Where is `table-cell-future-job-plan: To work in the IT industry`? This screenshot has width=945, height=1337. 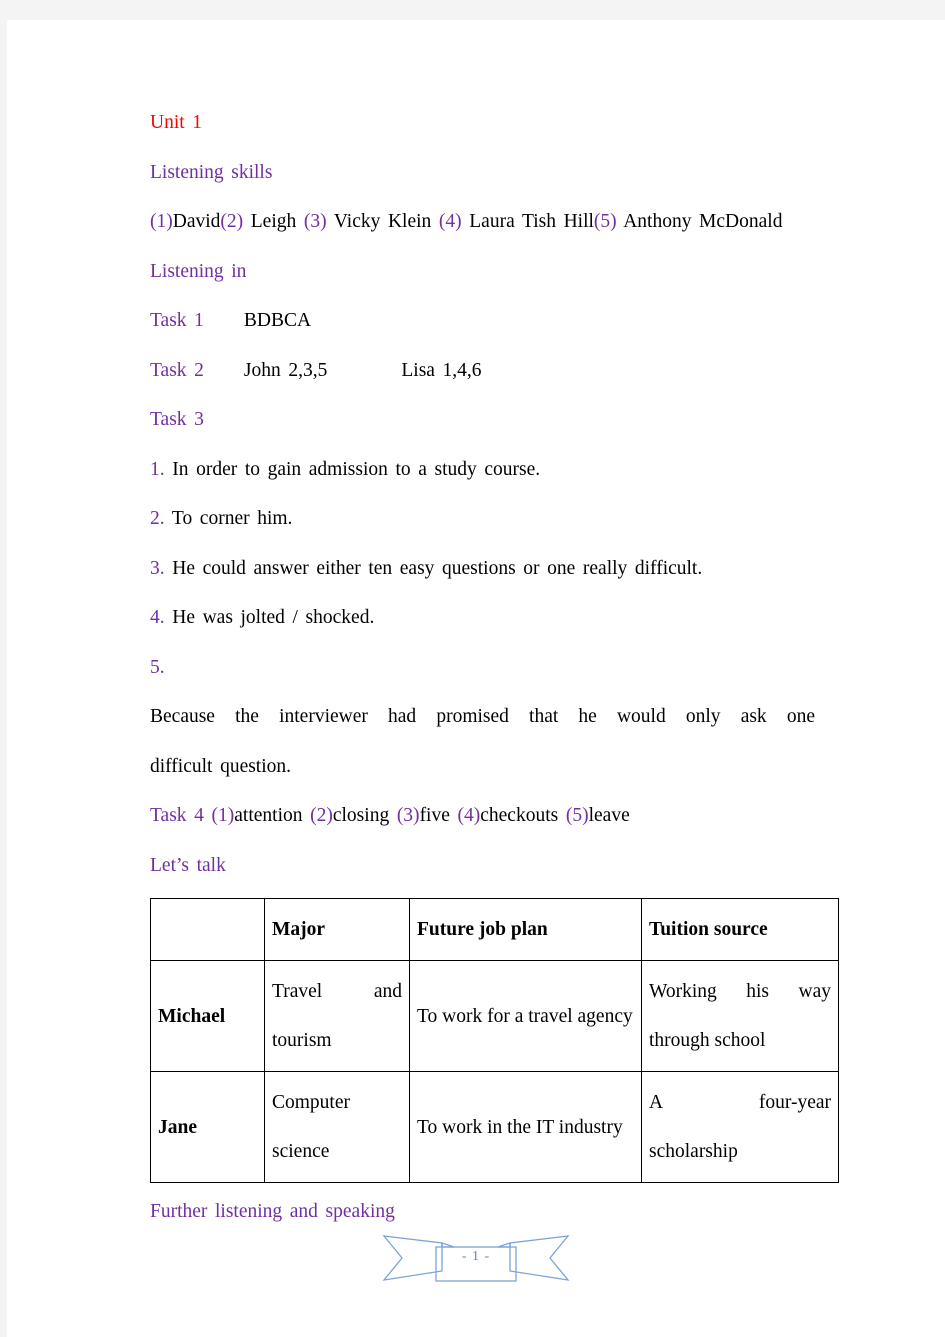
table-cell-future-job-plan: To work in the IT industry is located at coordinates (525, 1127).